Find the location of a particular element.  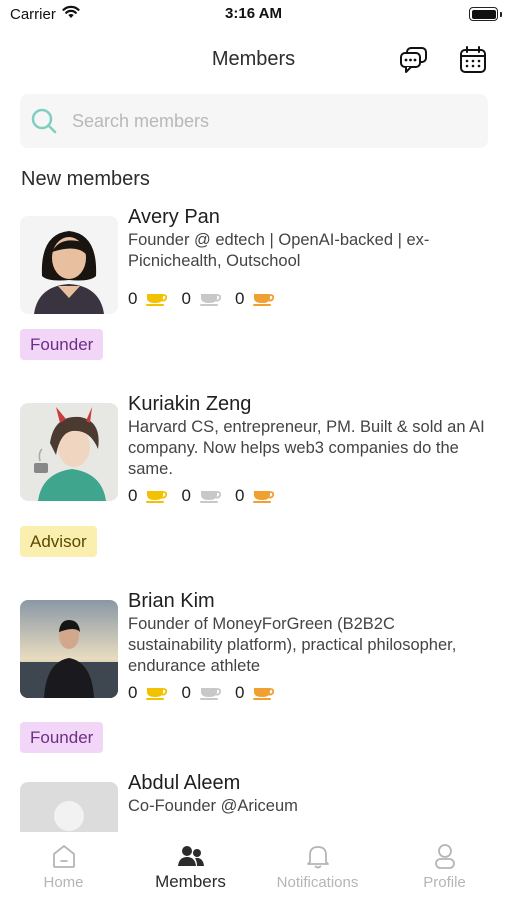

tab-notifications: Notifications is located at coordinates (317, 866).